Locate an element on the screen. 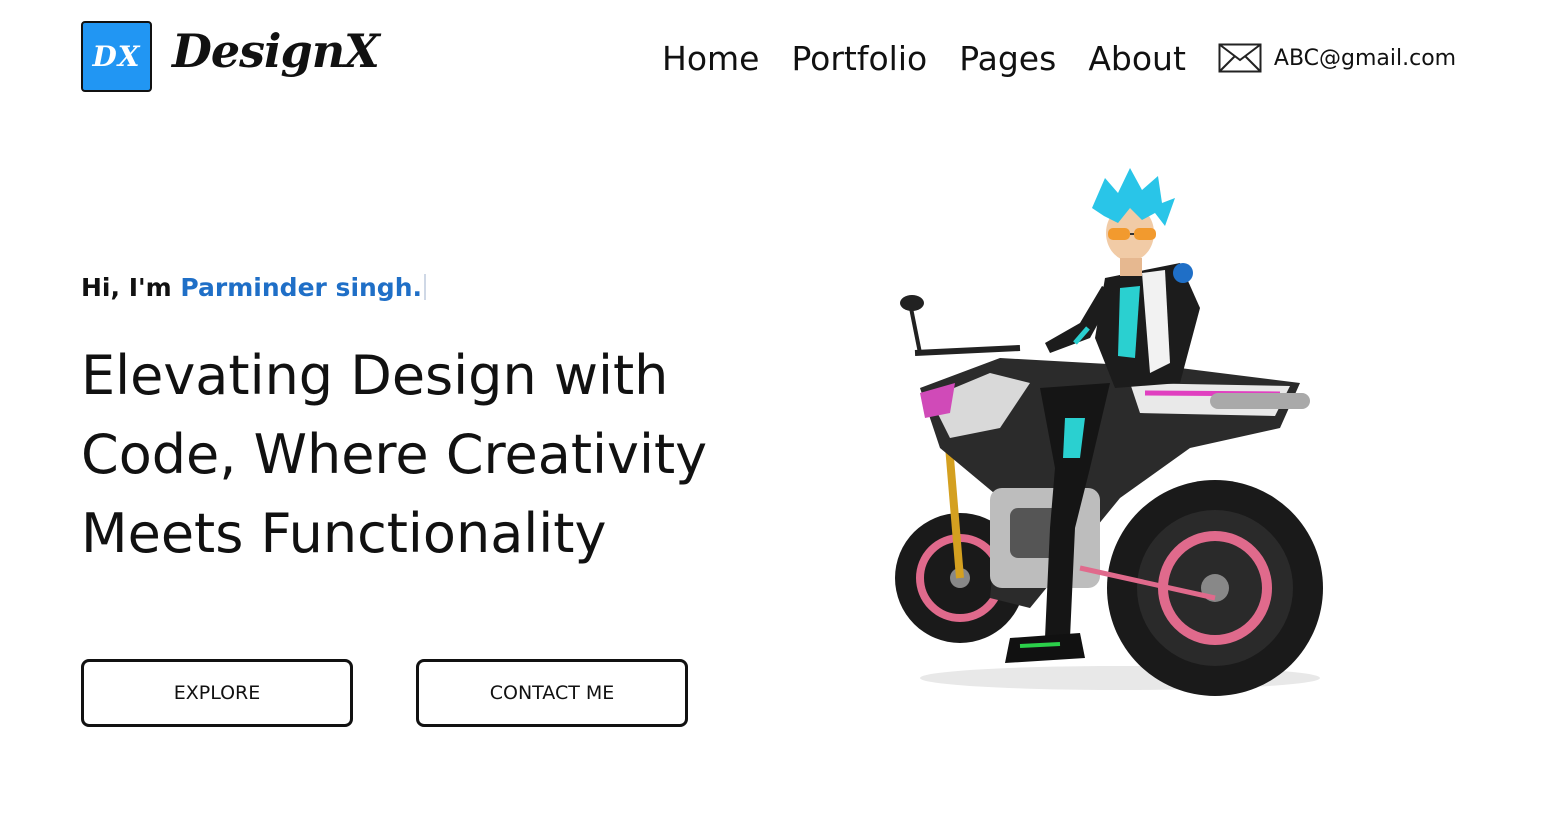 Image resolution: width=1555 pixels, height=830 pixels. greeting-prefix: Hi, I'm is located at coordinates (131, 287).